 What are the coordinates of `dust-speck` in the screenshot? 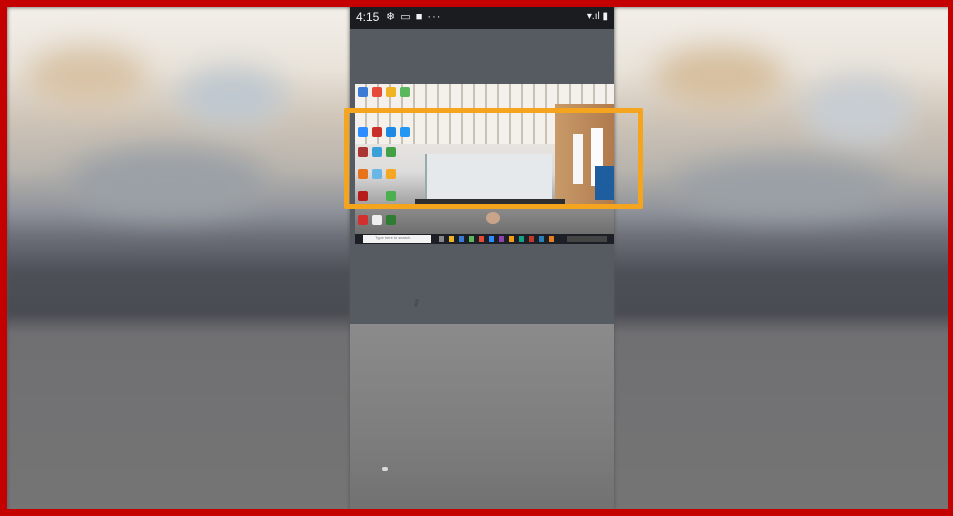 It's located at (385, 469).